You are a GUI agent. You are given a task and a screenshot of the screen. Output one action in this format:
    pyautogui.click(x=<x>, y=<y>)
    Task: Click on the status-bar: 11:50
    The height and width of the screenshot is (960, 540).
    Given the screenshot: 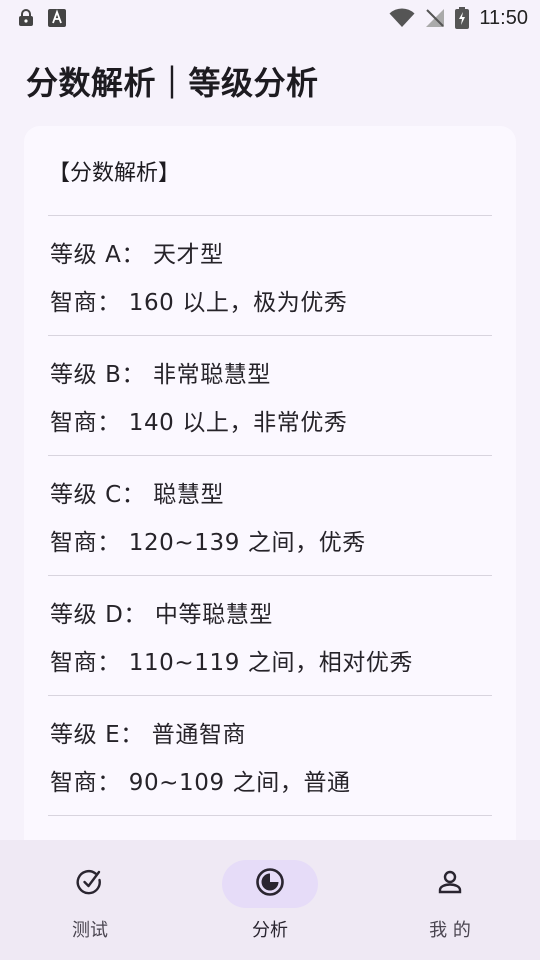 What is the action you would take?
    pyautogui.click(x=270, y=18)
    